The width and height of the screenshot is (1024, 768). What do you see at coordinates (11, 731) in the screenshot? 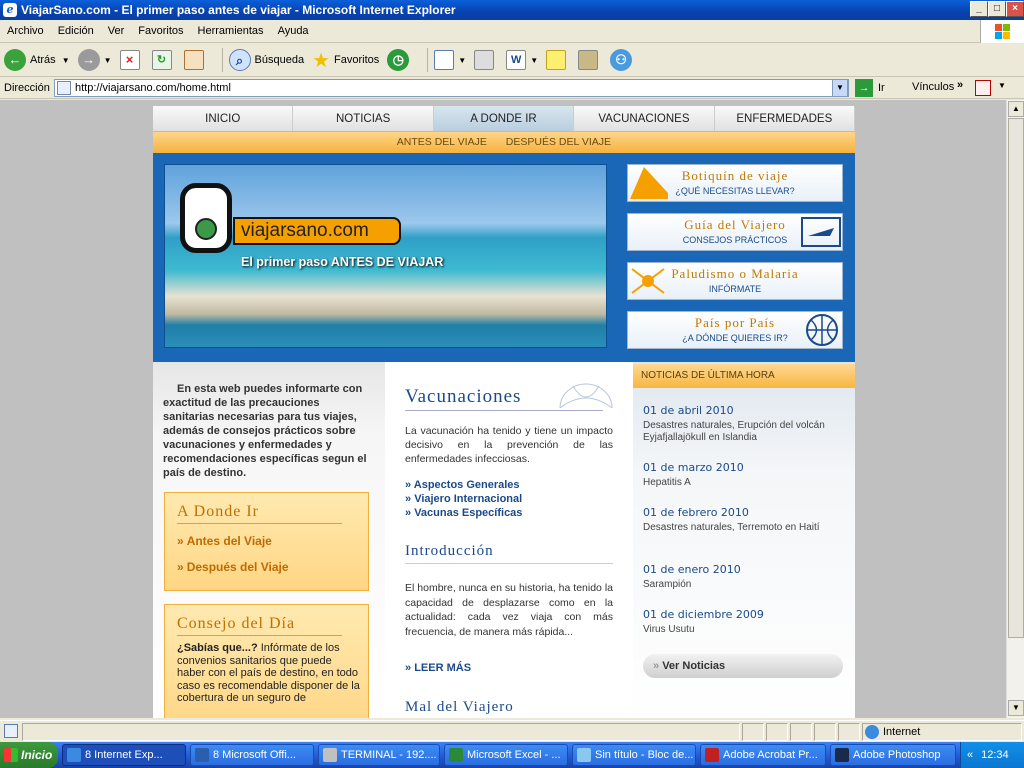
I see `page-status-icon` at bounding box center [11, 731].